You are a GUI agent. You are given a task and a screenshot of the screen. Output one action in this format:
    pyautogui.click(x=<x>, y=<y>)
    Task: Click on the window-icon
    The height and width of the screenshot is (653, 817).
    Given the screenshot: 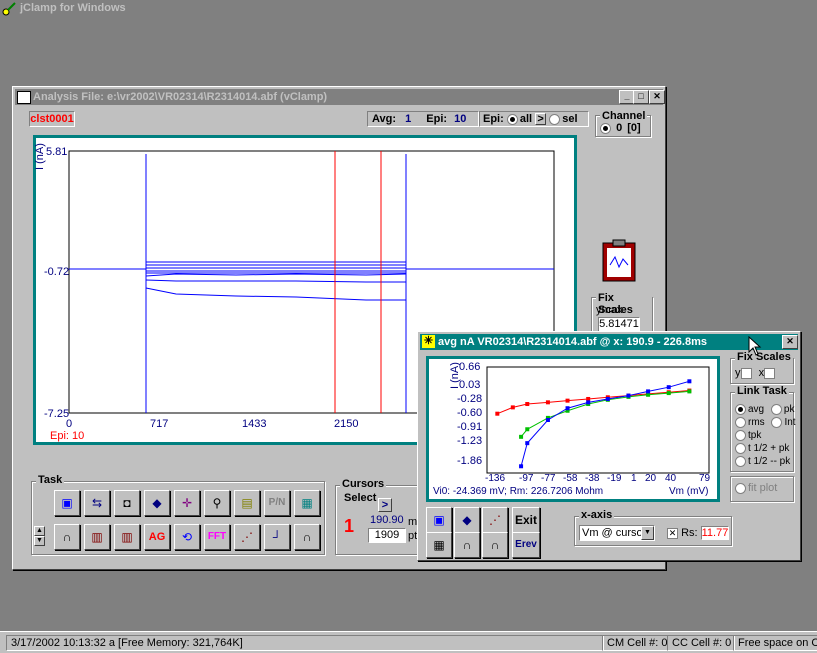 What is the action you would take?
    pyautogui.click(x=24, y=97)
    